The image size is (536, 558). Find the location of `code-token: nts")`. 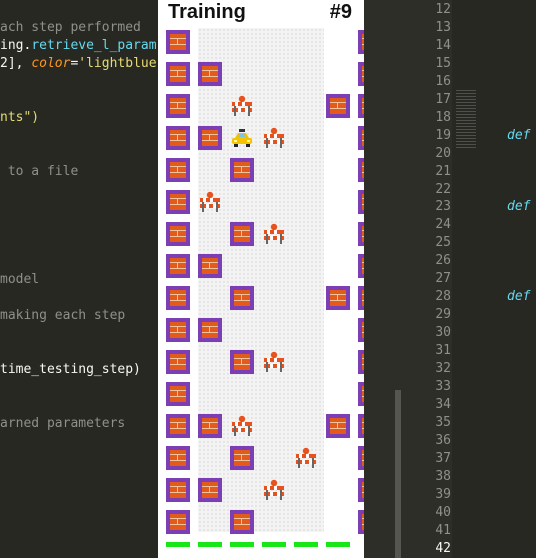

code-token: nts") is located at coordinates (20, 117).